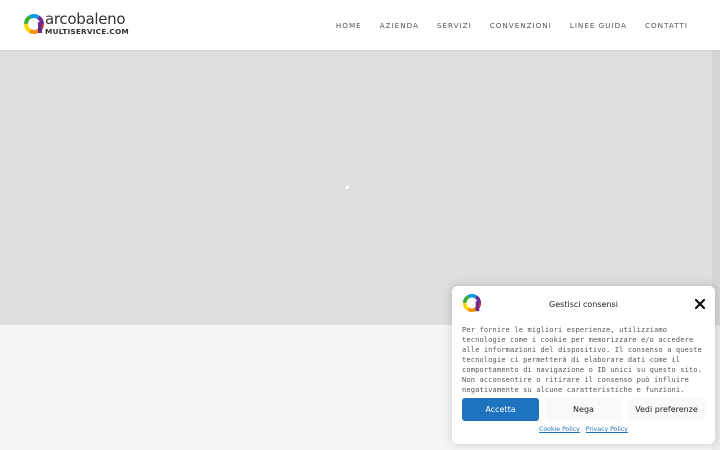 The image size is (720, 450). What do you see at coordinates (500, 409) in the screenshot?
I see `accept-button: Accetta` at bounding box center [500, 409].